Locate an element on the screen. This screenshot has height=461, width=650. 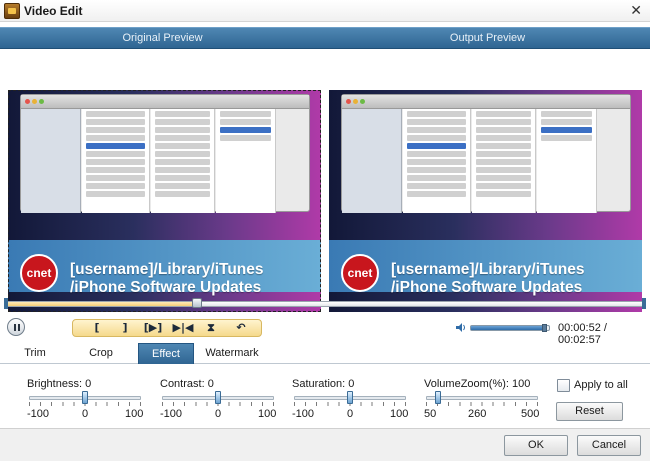
mark-in-icon: [ is located at coordinates (97, 328).